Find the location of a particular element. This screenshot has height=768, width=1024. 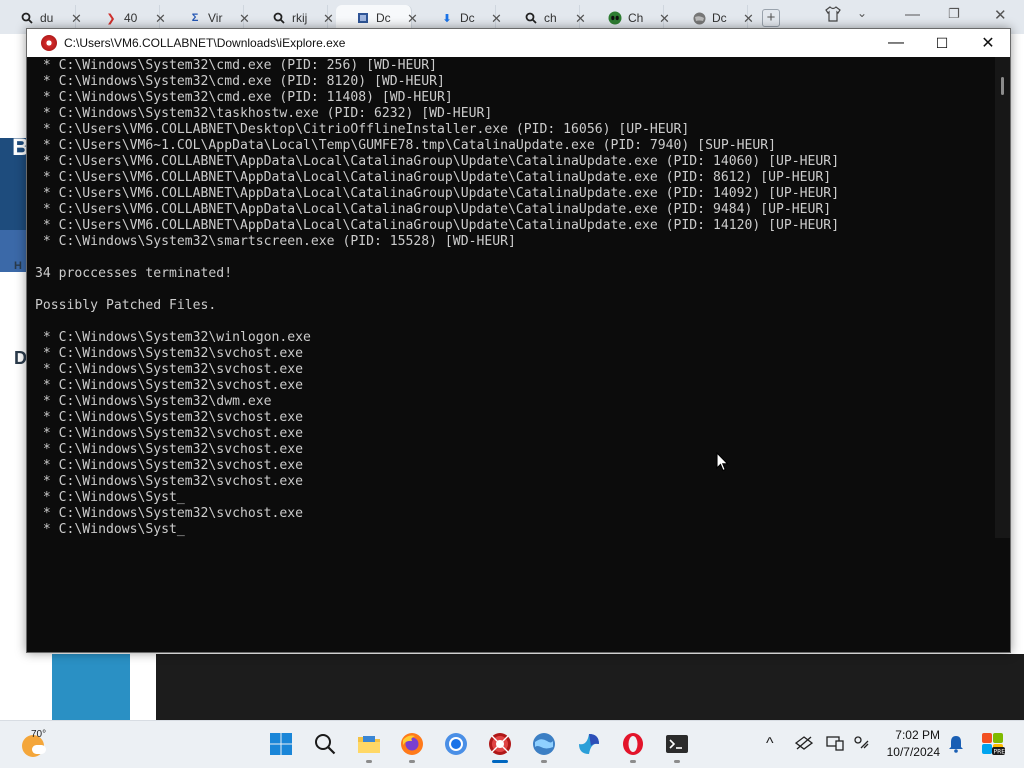

virustotal-icon: ❯ is located at coordinates (111, 18).